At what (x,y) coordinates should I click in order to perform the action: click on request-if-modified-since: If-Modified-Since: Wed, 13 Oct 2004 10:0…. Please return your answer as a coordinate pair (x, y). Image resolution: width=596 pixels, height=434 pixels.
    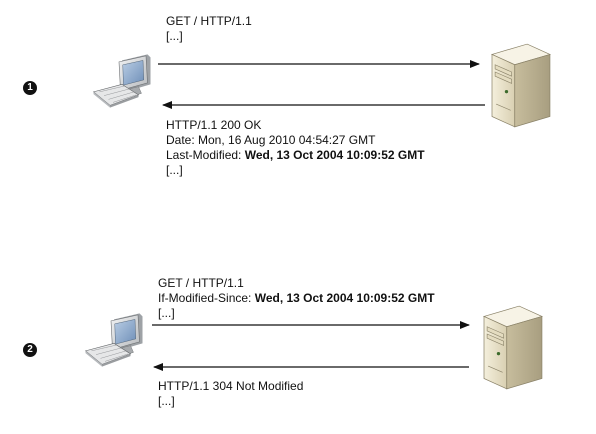
    Looking at the image, I should click on (296, 298).